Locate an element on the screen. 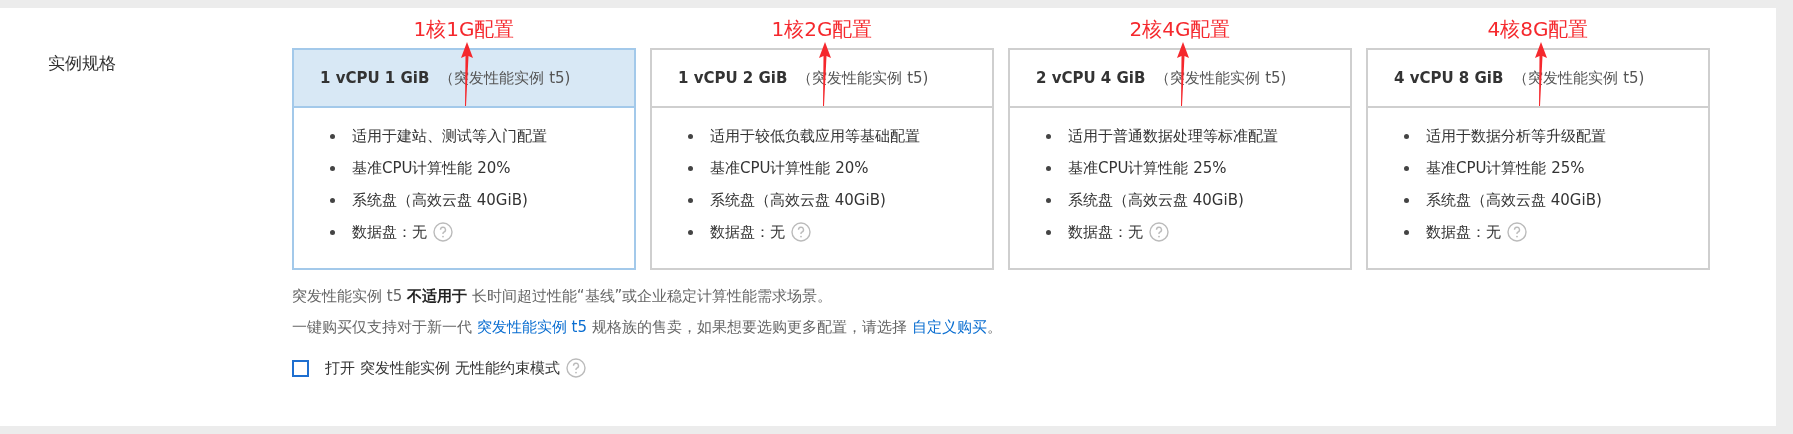 Image resolution: width=1793 pixels, height=434 pixels. field-label: 实例规格 is located at coordinates (82, 63).